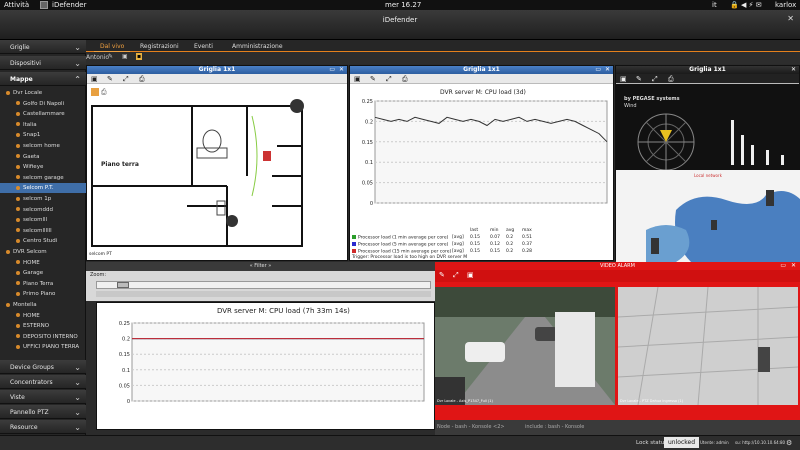 This screenshot has height=450, width=800. I want to click on tree-item: Snap1, so click(43, 135).